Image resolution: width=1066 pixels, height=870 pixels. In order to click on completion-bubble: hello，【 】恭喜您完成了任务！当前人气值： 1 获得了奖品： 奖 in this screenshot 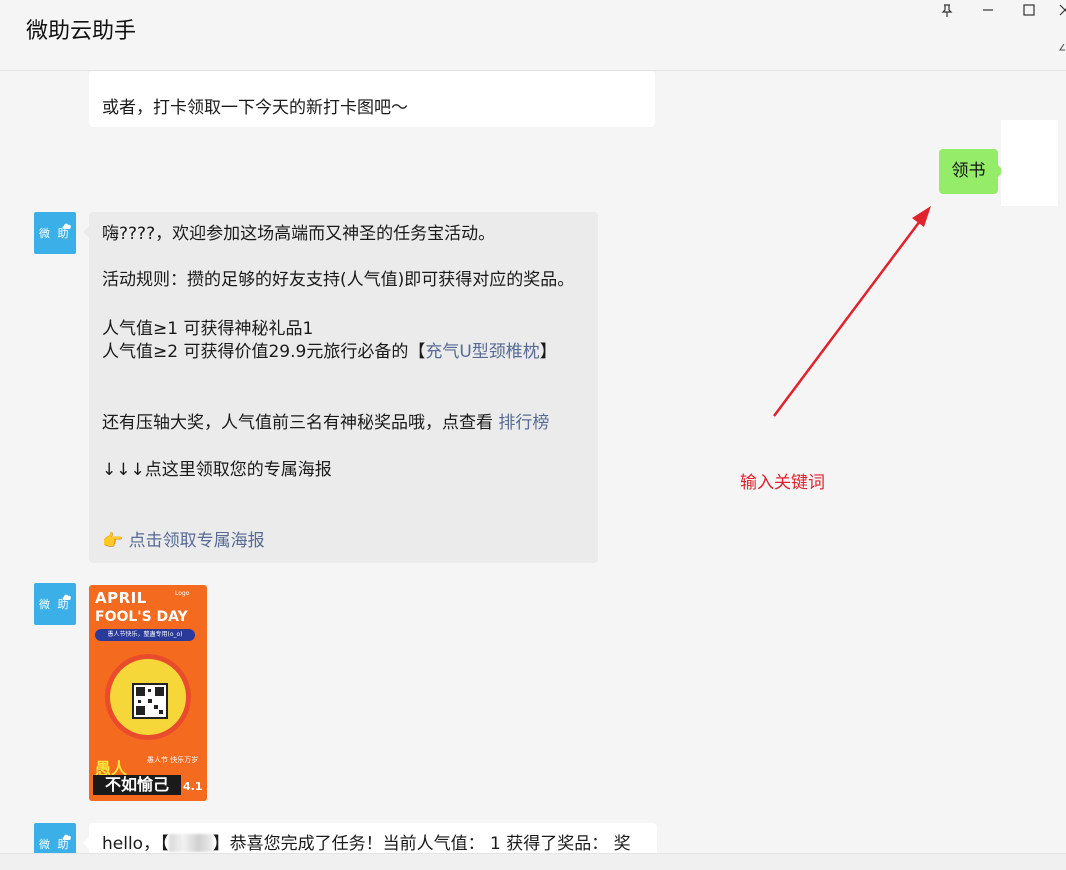, I will do `click(370, 838)`.